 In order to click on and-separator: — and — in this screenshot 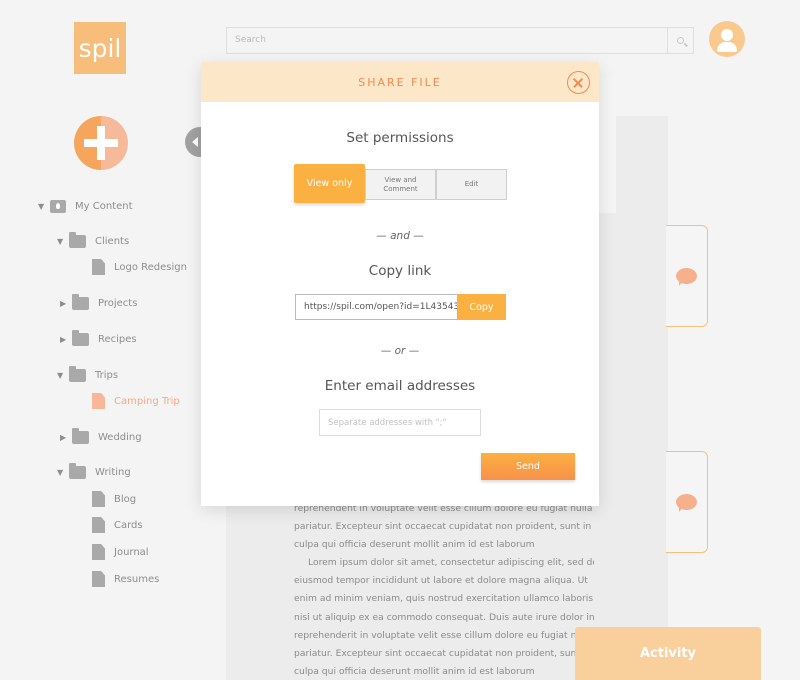, I will do `click(400, 236)`.